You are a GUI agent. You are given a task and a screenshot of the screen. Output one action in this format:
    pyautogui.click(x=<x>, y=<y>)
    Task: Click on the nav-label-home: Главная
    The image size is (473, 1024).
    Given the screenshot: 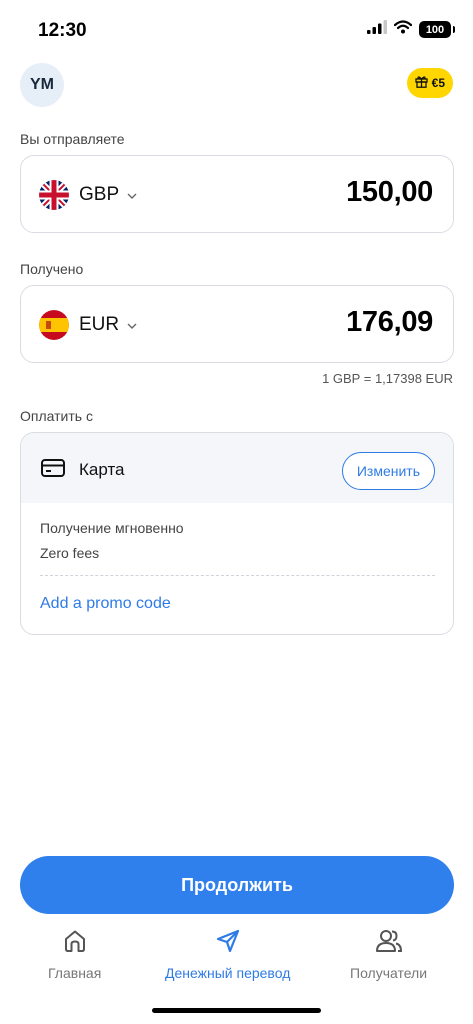 What is the action you would take?
    pyautogui.click(x=75, y=973)
    